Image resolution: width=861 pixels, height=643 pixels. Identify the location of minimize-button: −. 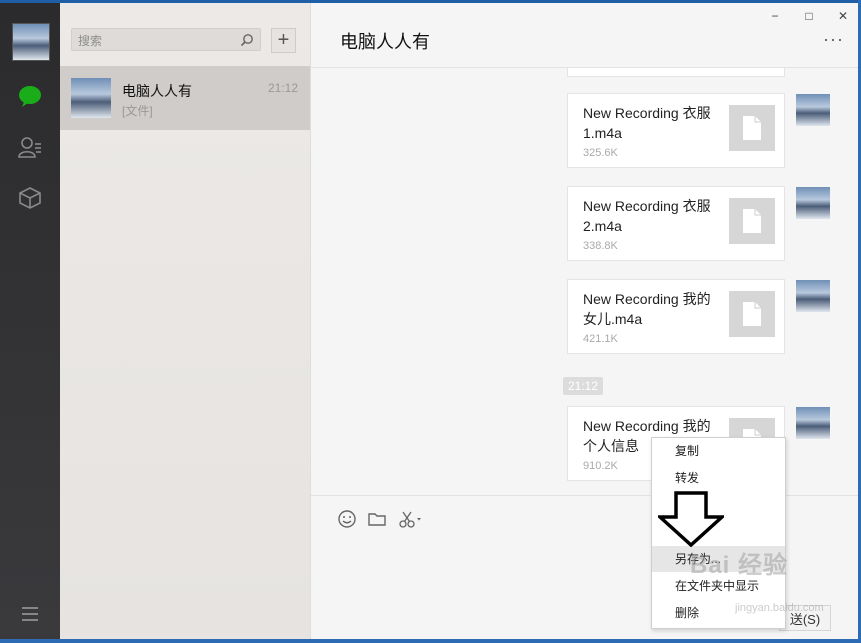
(775, 16).